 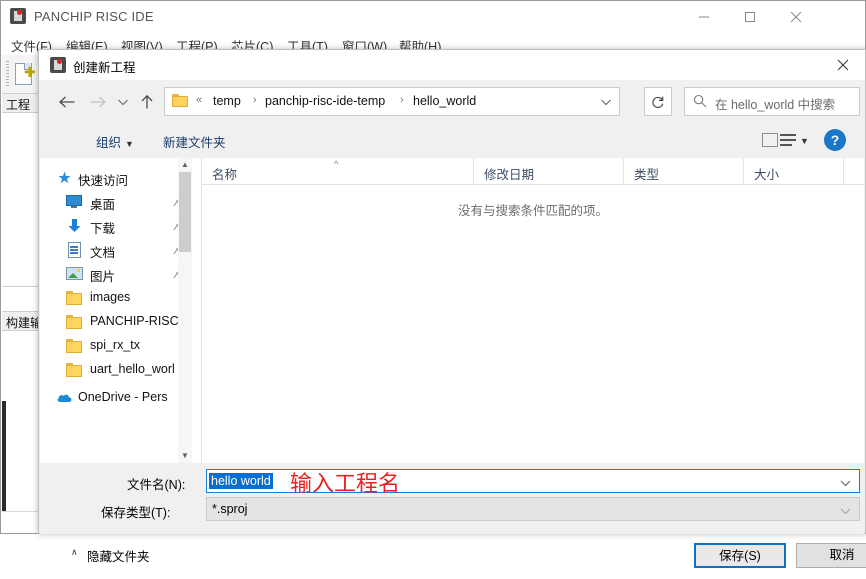 What do you see at coordinates (74, 250) in the screenshot?
I see `document-icon` at bounding box center [74, 250].